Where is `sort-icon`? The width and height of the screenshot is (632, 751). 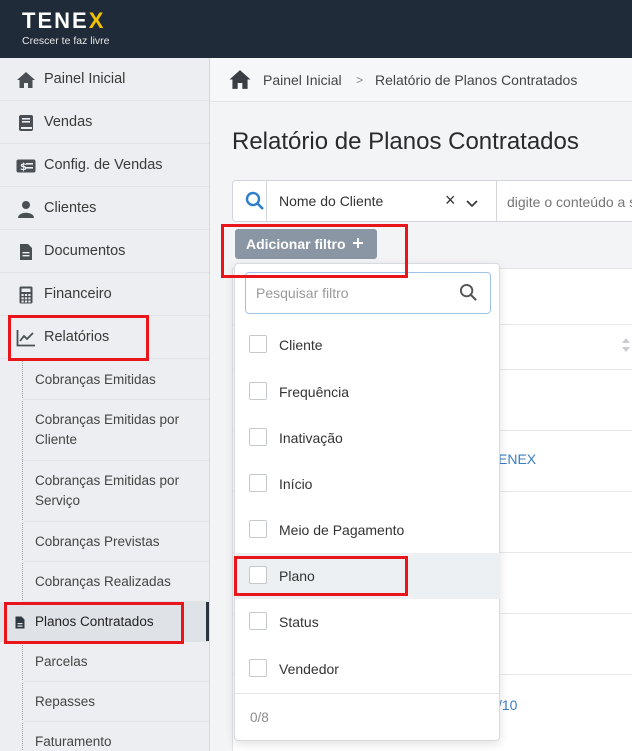
sort-icon is located at coordinates (626, 347).